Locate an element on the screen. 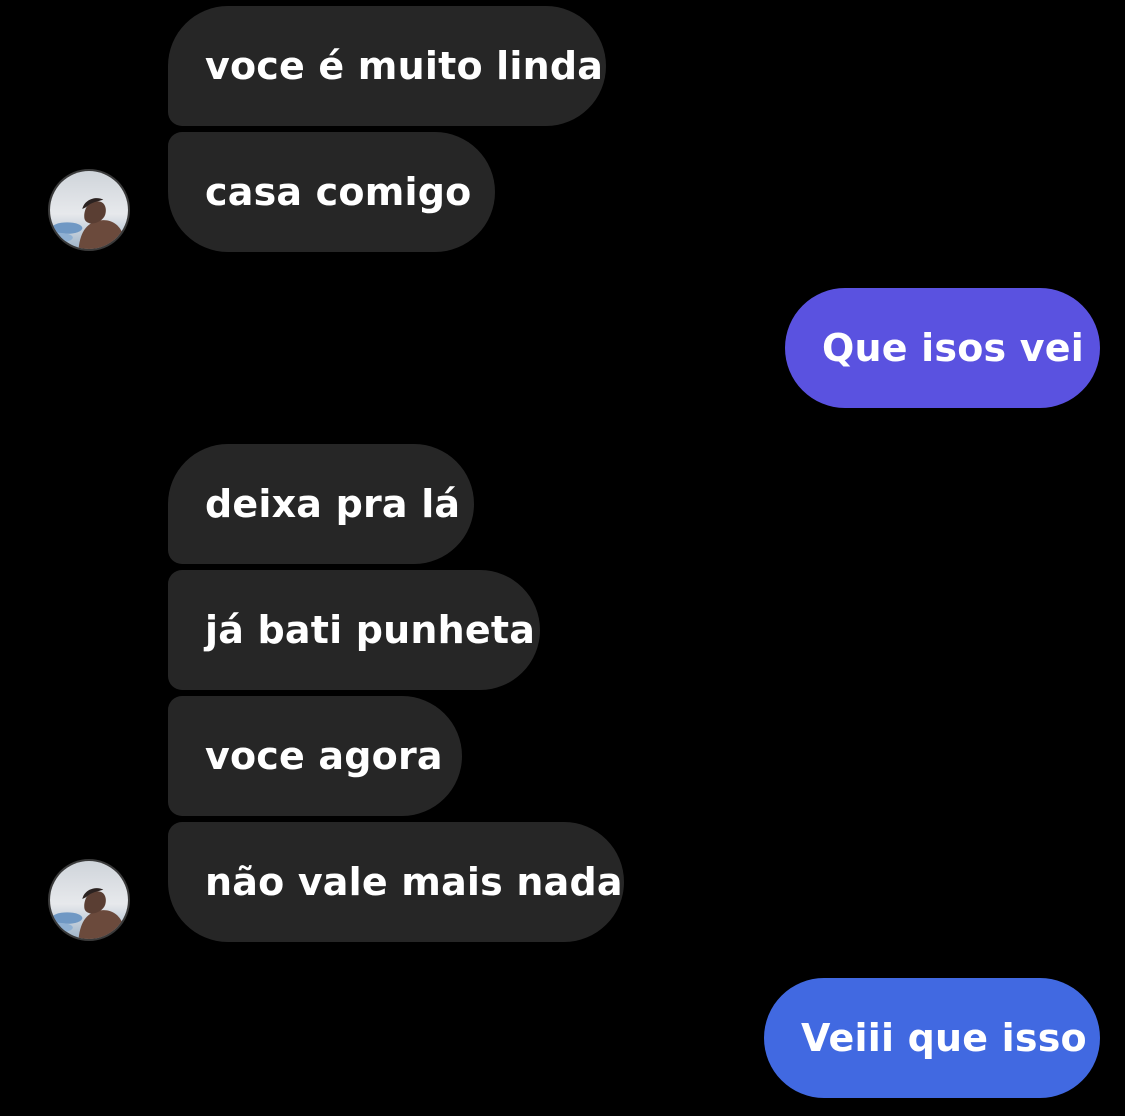 This screenshot has height=1116, width=1125. incoming-message-bubble: deixa pra lá is located at coordinates (321, 504).